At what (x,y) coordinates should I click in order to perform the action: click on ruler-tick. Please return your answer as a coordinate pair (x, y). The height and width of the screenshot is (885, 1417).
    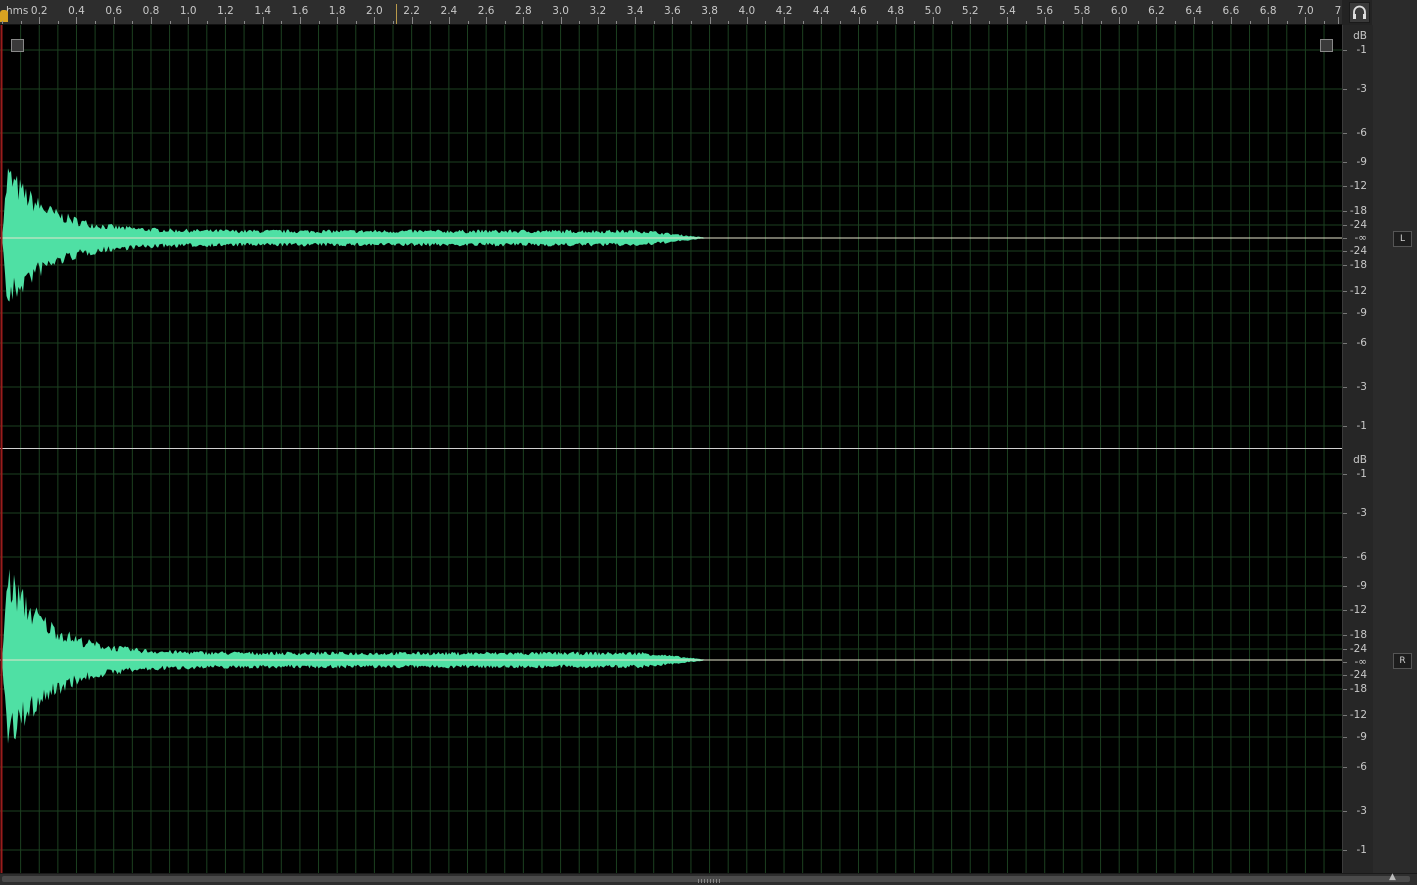
    Looking at the image, I should click on (1338, 20).